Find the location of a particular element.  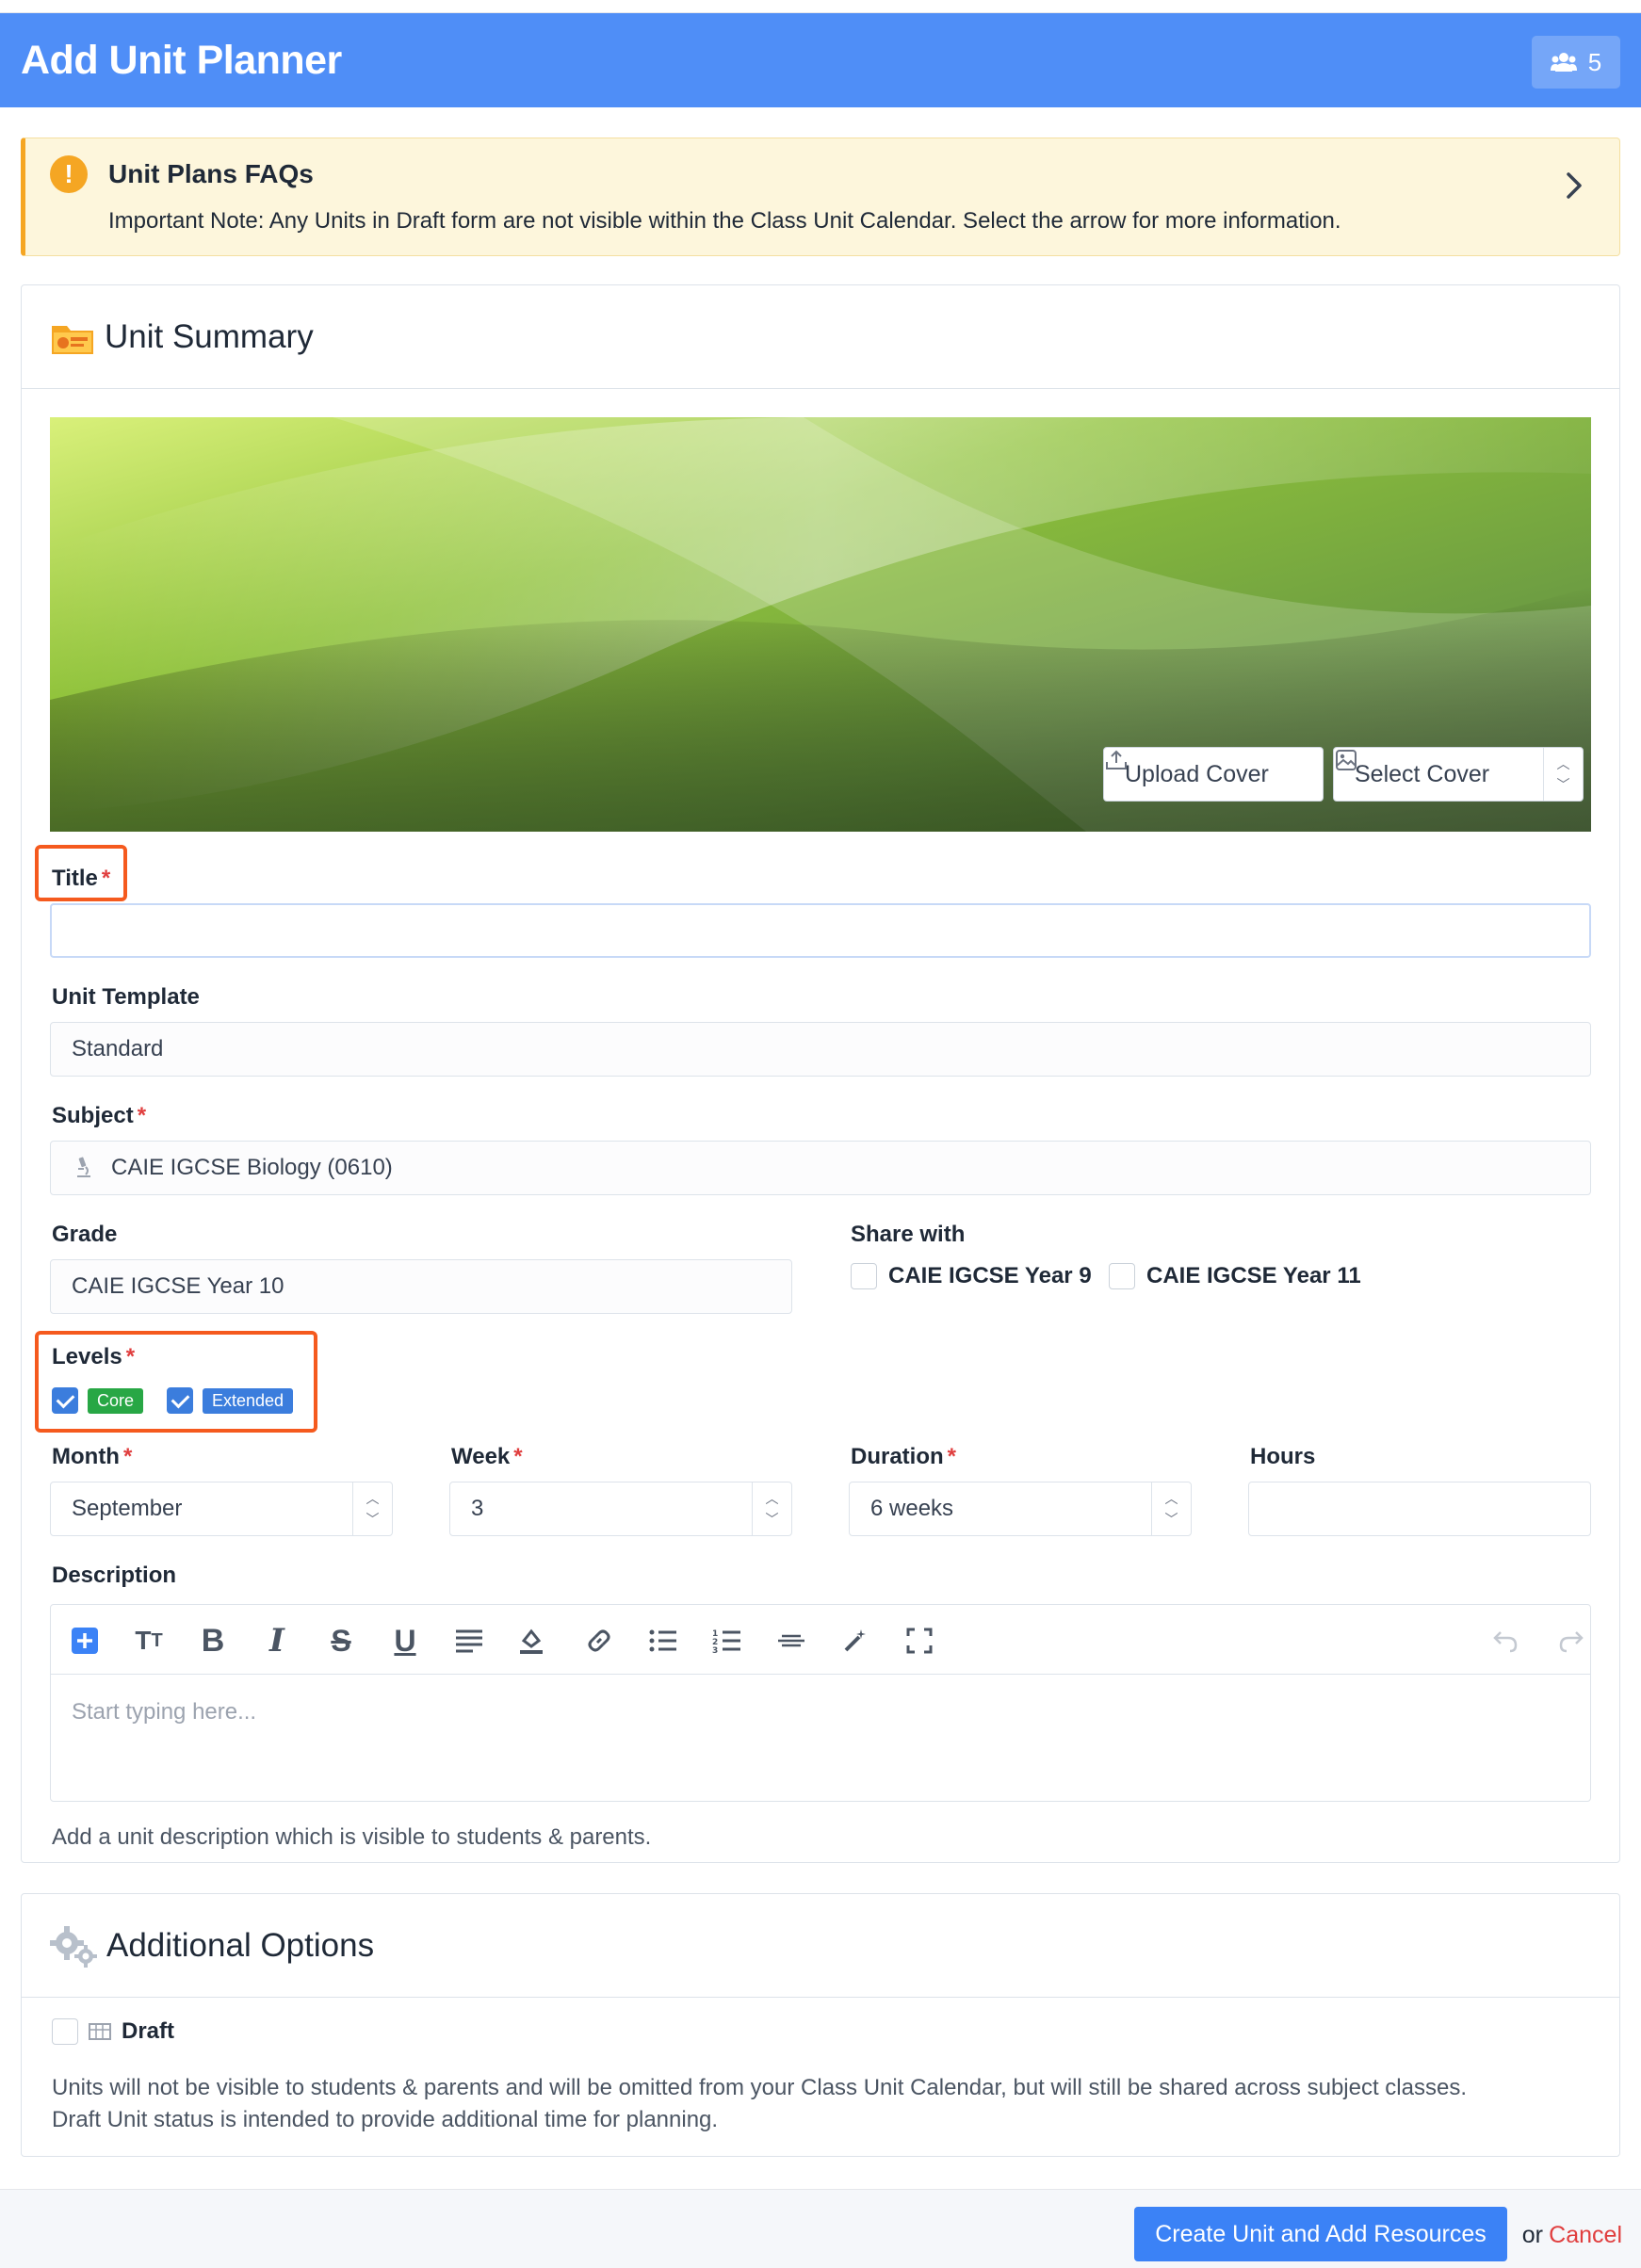

alert-title: Unit Plans FAQs is located at coordinates (211, 173).